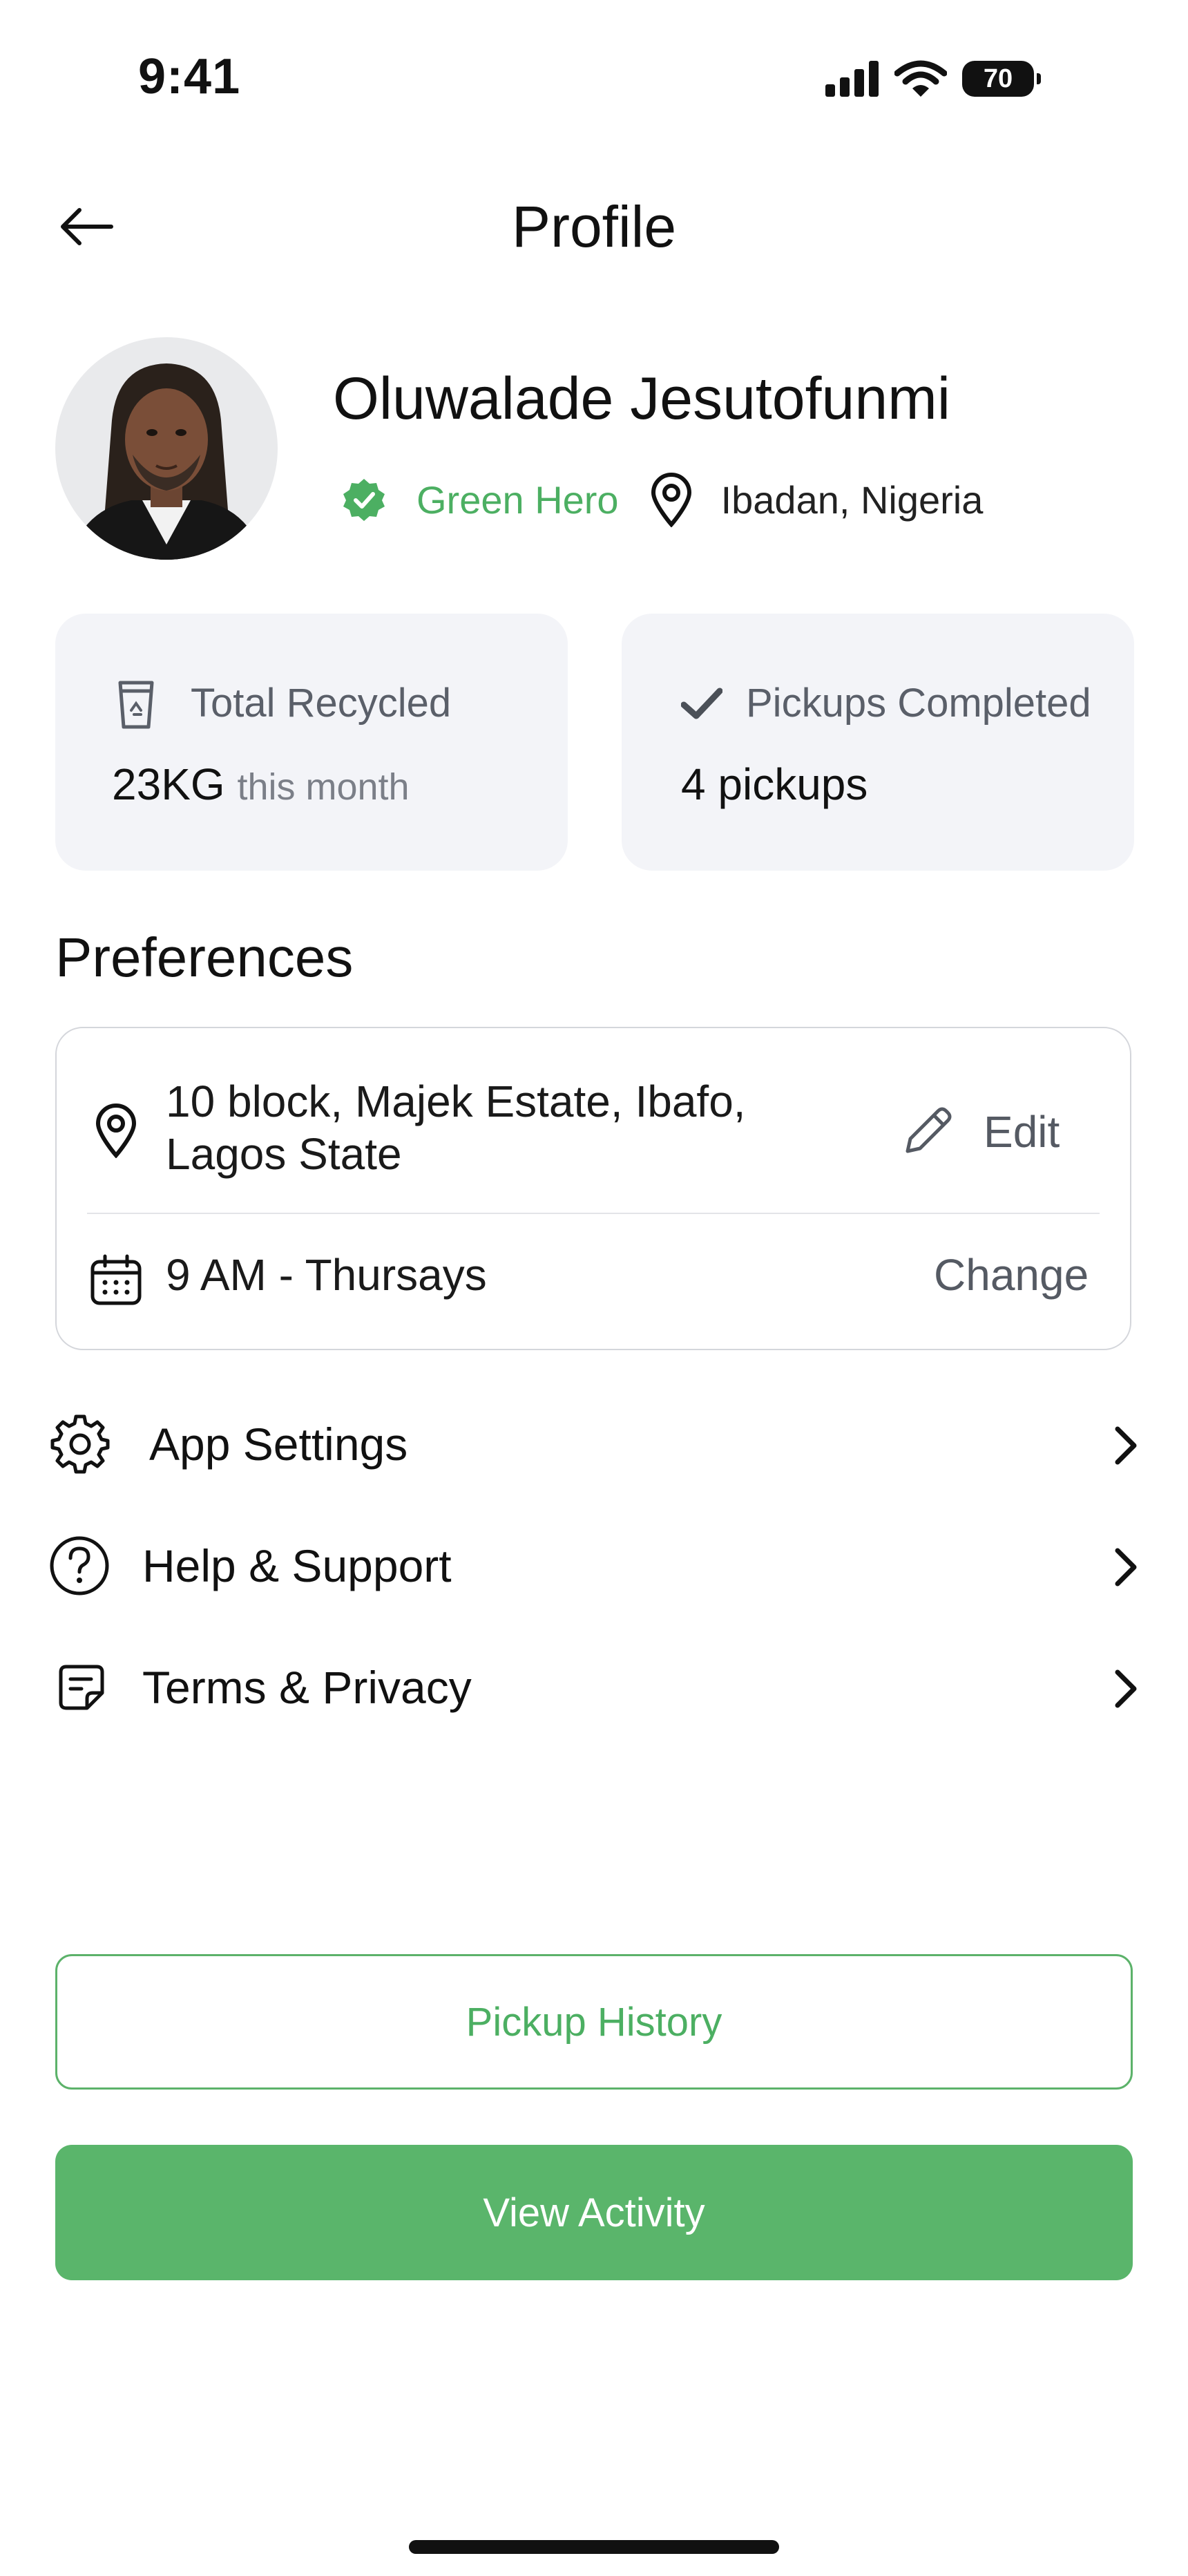 The width and height of the screenshot is (1188, 2576). What do you see at coordinates (307, 1687) in the screenshot?
I see `menu-label: Terms & Privacy` at bounding box center [307, 1687].